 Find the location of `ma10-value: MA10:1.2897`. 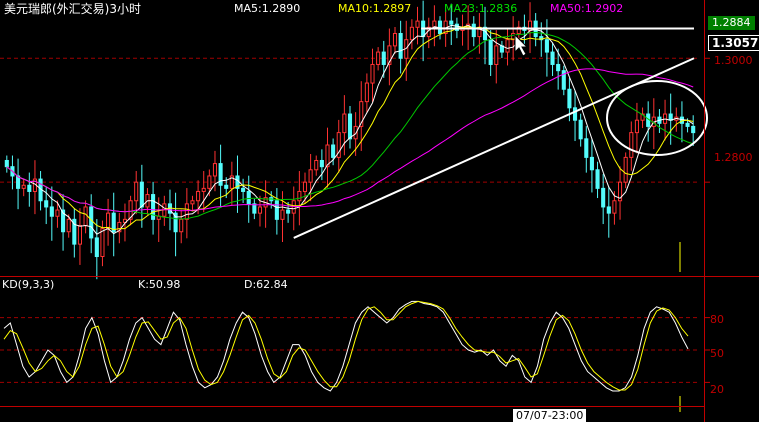

ma10-value: MA10:1.2897 is located at coordinates (375, 8).